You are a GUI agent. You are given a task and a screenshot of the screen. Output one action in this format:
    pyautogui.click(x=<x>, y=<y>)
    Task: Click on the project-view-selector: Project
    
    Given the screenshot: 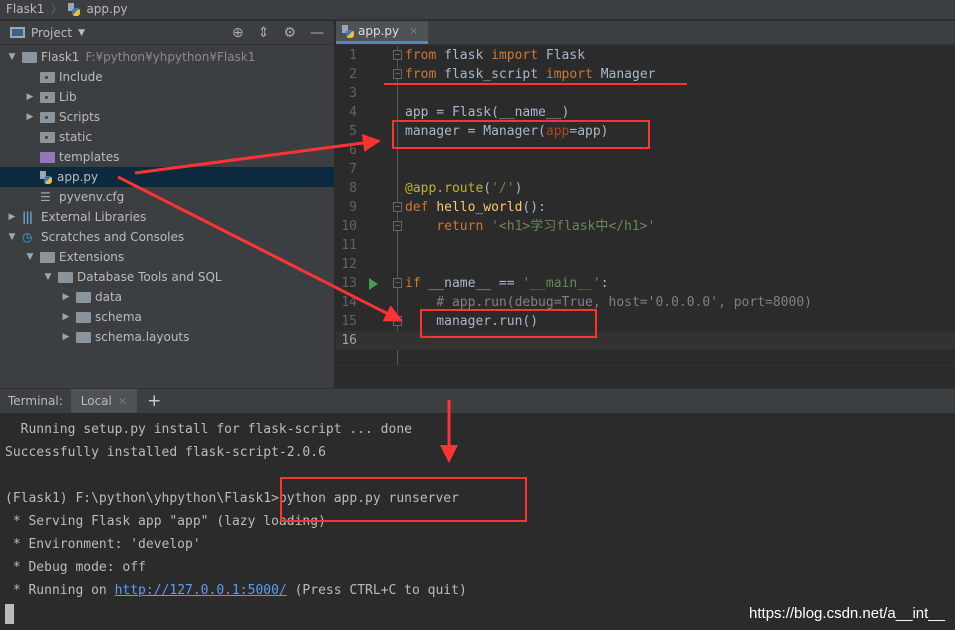 What is the action you would take?
    pyautogui.click(x=51, y=33)
    